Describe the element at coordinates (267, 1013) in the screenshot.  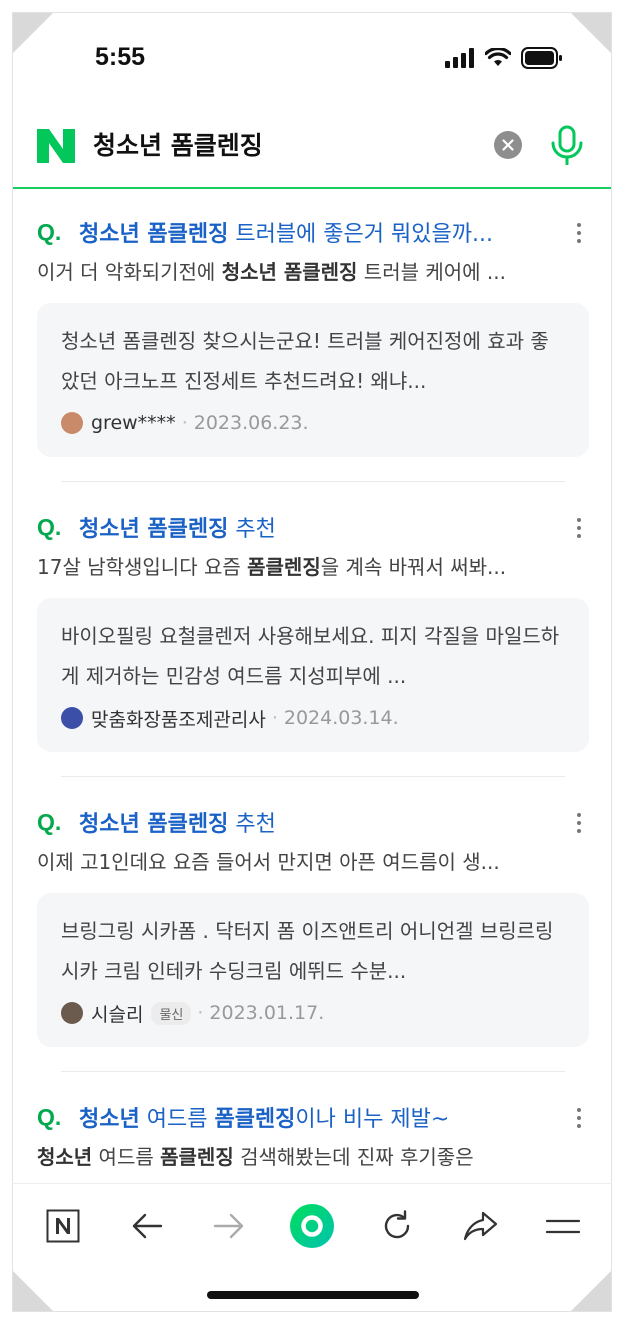
I see `answer-date: 2023.01.17.` at that location.